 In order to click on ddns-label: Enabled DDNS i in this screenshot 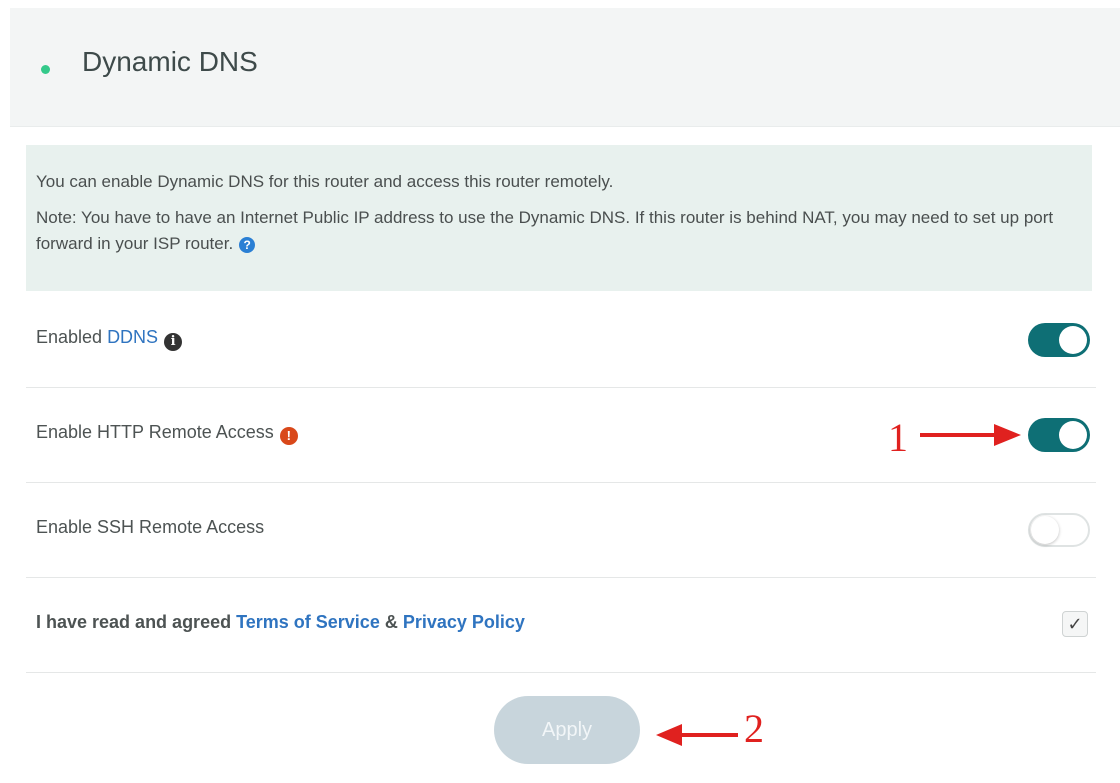, I will do `click(109, 339)`.